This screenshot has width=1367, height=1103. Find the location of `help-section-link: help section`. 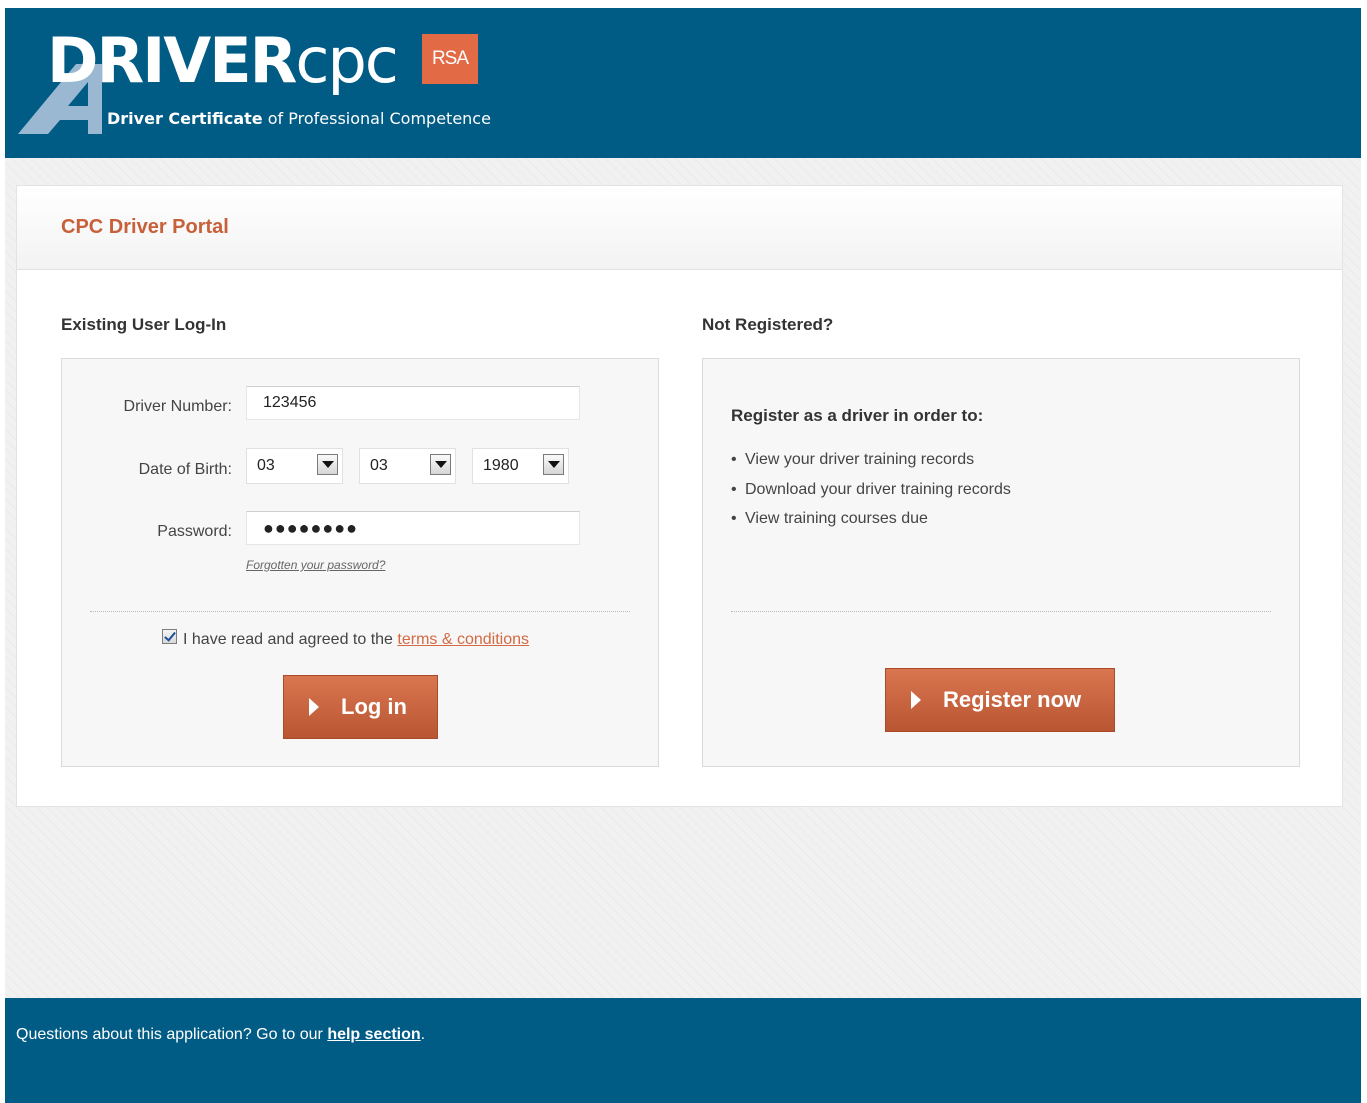

help-section-link: help section is located at coordinates (373, 1034).